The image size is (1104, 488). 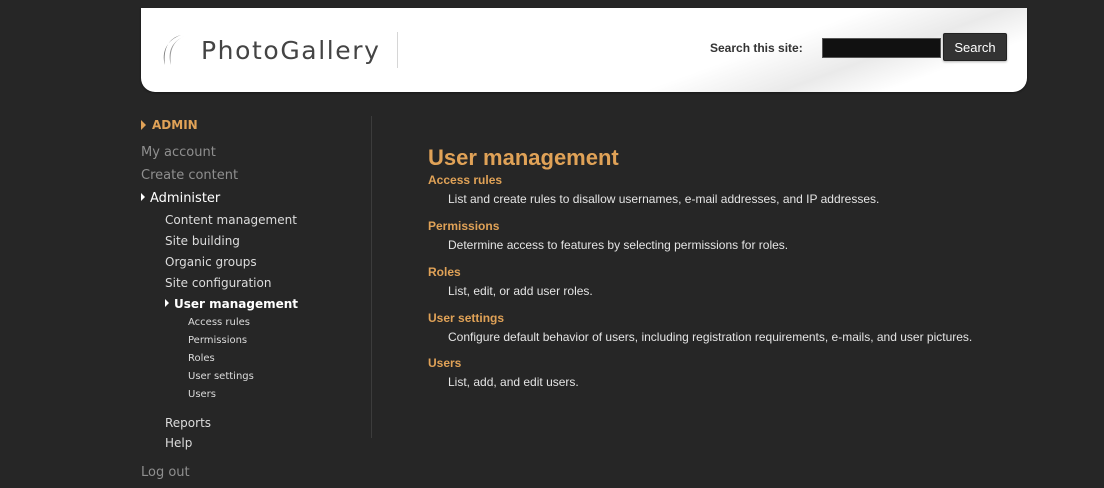 What do you see at coordinates (371, 277) in the screenshot?
I see `sidebar-divider` at bounding box center [371, 277].